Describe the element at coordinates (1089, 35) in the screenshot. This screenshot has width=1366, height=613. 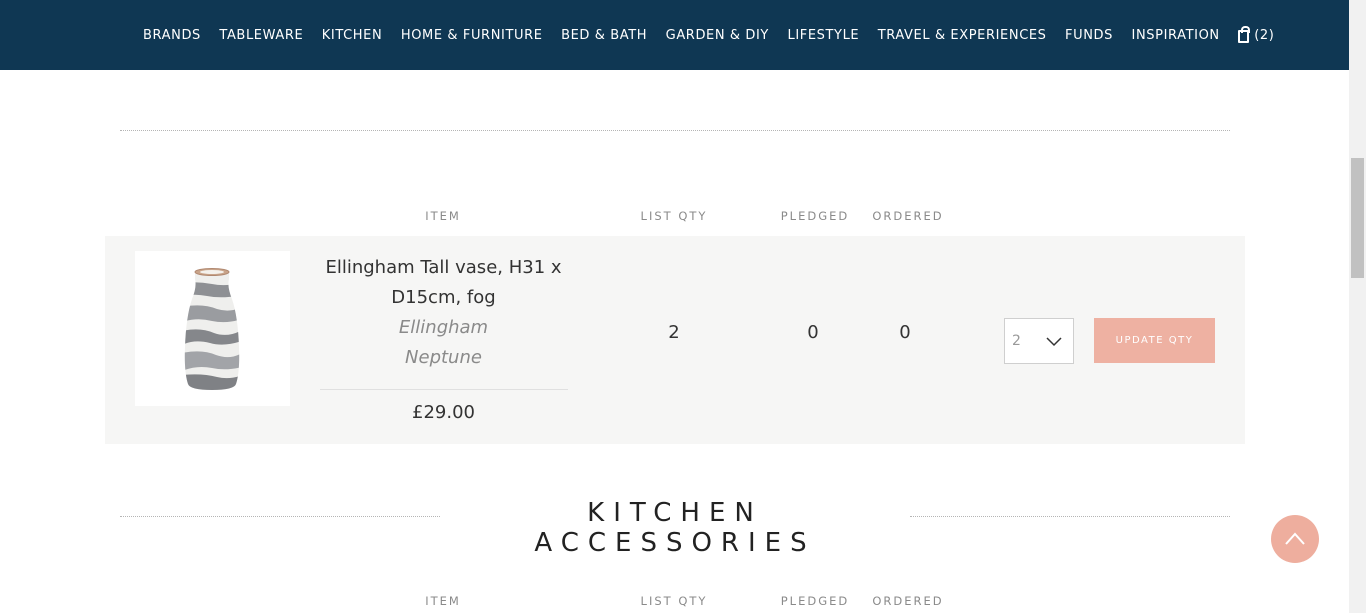
I see `nav-item-funds: FUNDS` at that location.